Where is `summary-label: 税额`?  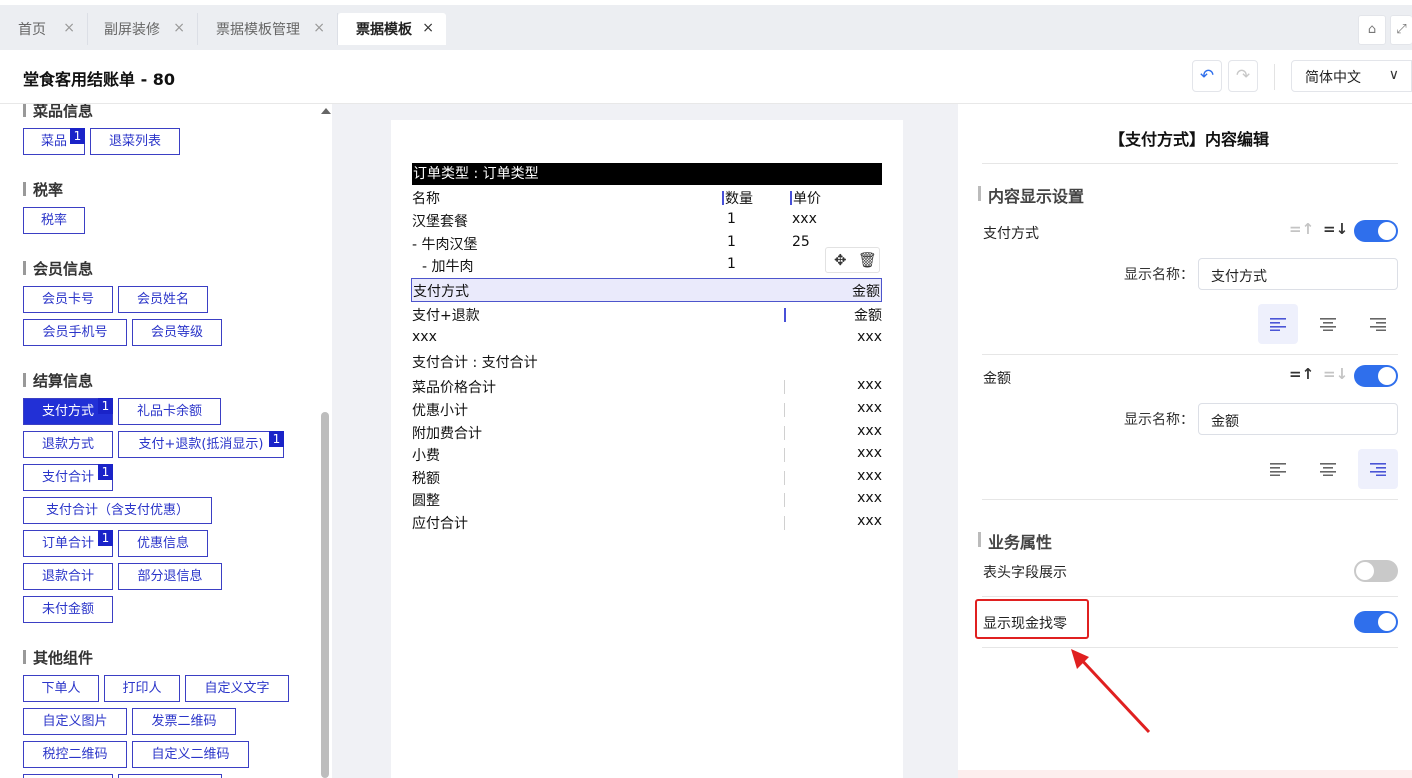 summary-label: 税额 is located at coordinates (426, 479).